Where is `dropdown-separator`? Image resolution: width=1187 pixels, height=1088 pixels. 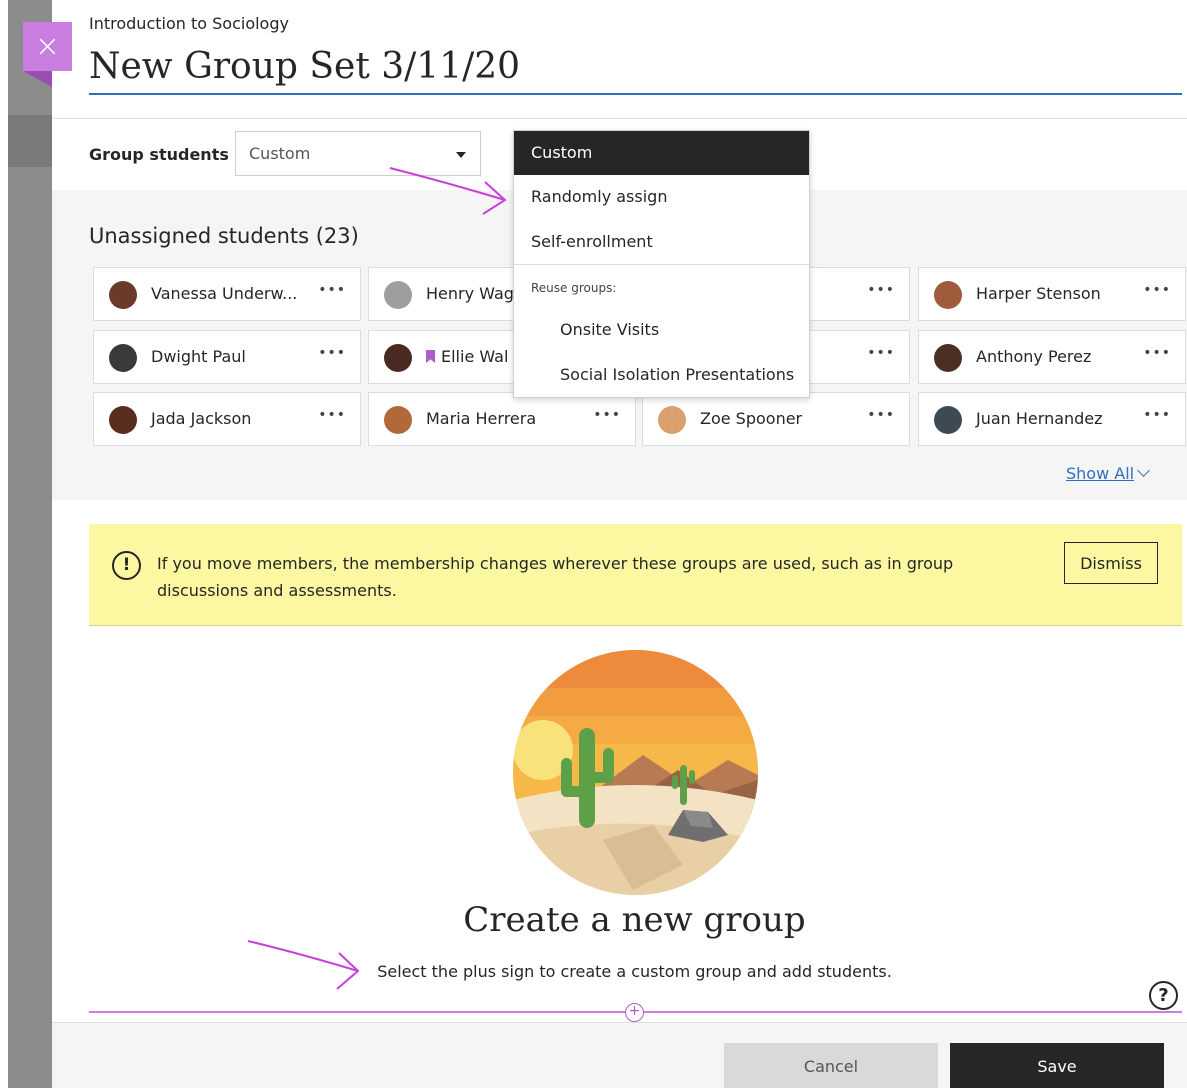
dropdown-separator is located at coordinates (661, 264).